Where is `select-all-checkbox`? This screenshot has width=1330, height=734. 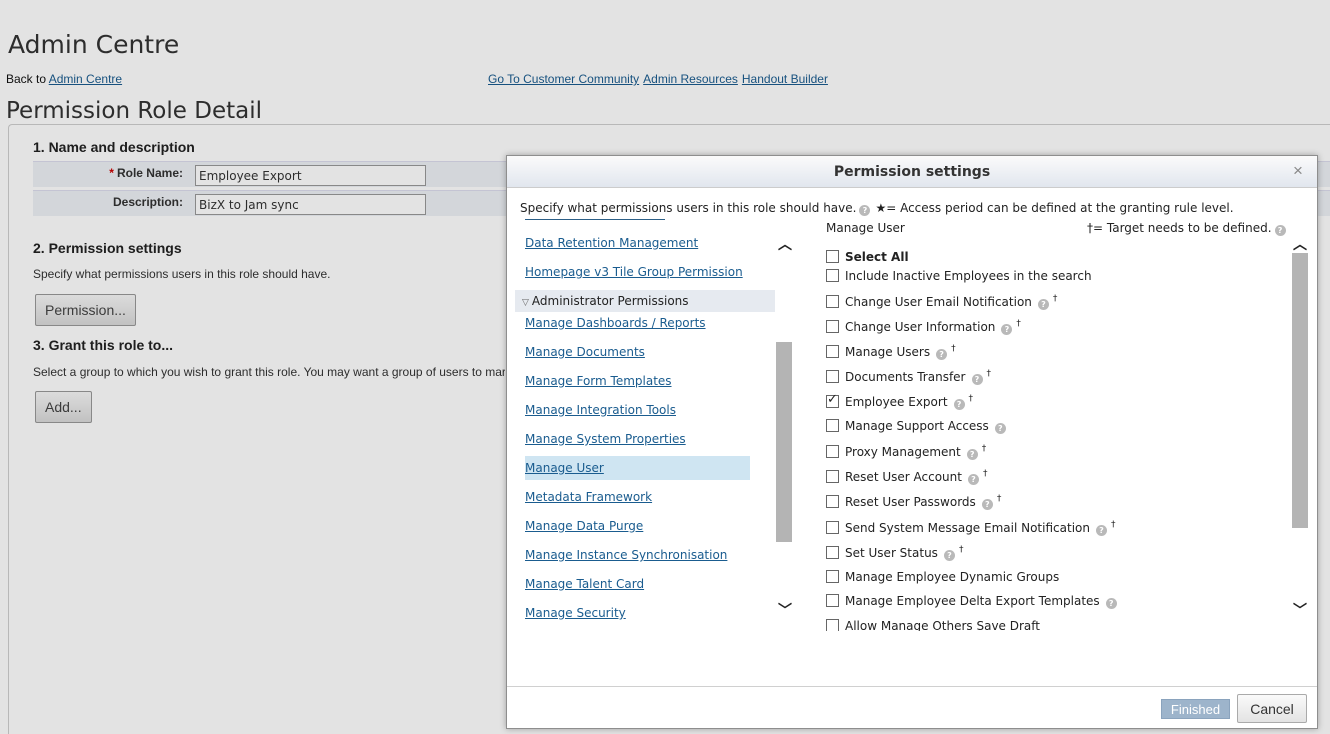
select-all-checkbox is located at coordinates (832, 256).